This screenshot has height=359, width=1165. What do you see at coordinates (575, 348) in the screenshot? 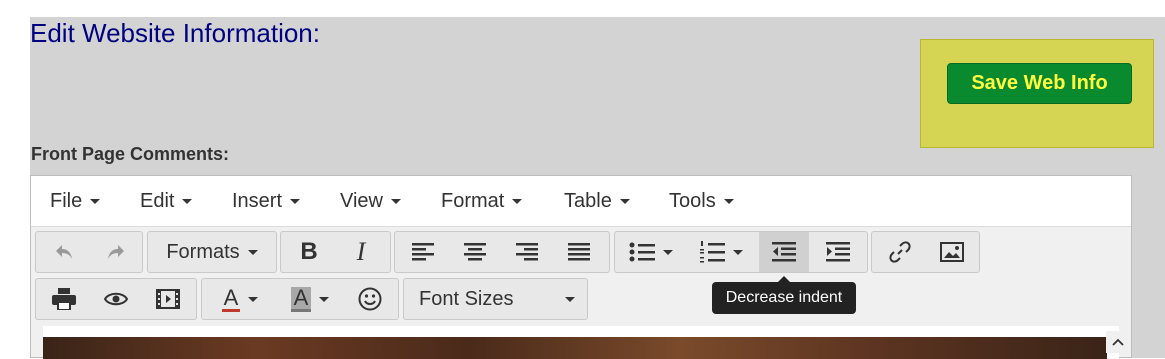
I see `embedded-photo` at bounding box center [575, 348].